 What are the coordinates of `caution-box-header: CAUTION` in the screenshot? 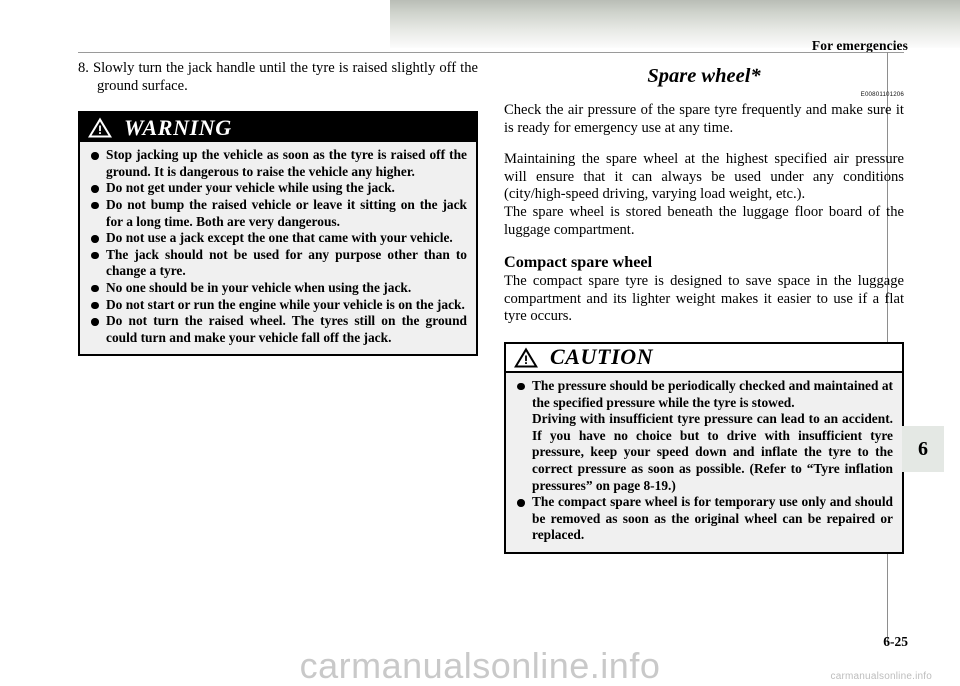 It's located at (704, 358).